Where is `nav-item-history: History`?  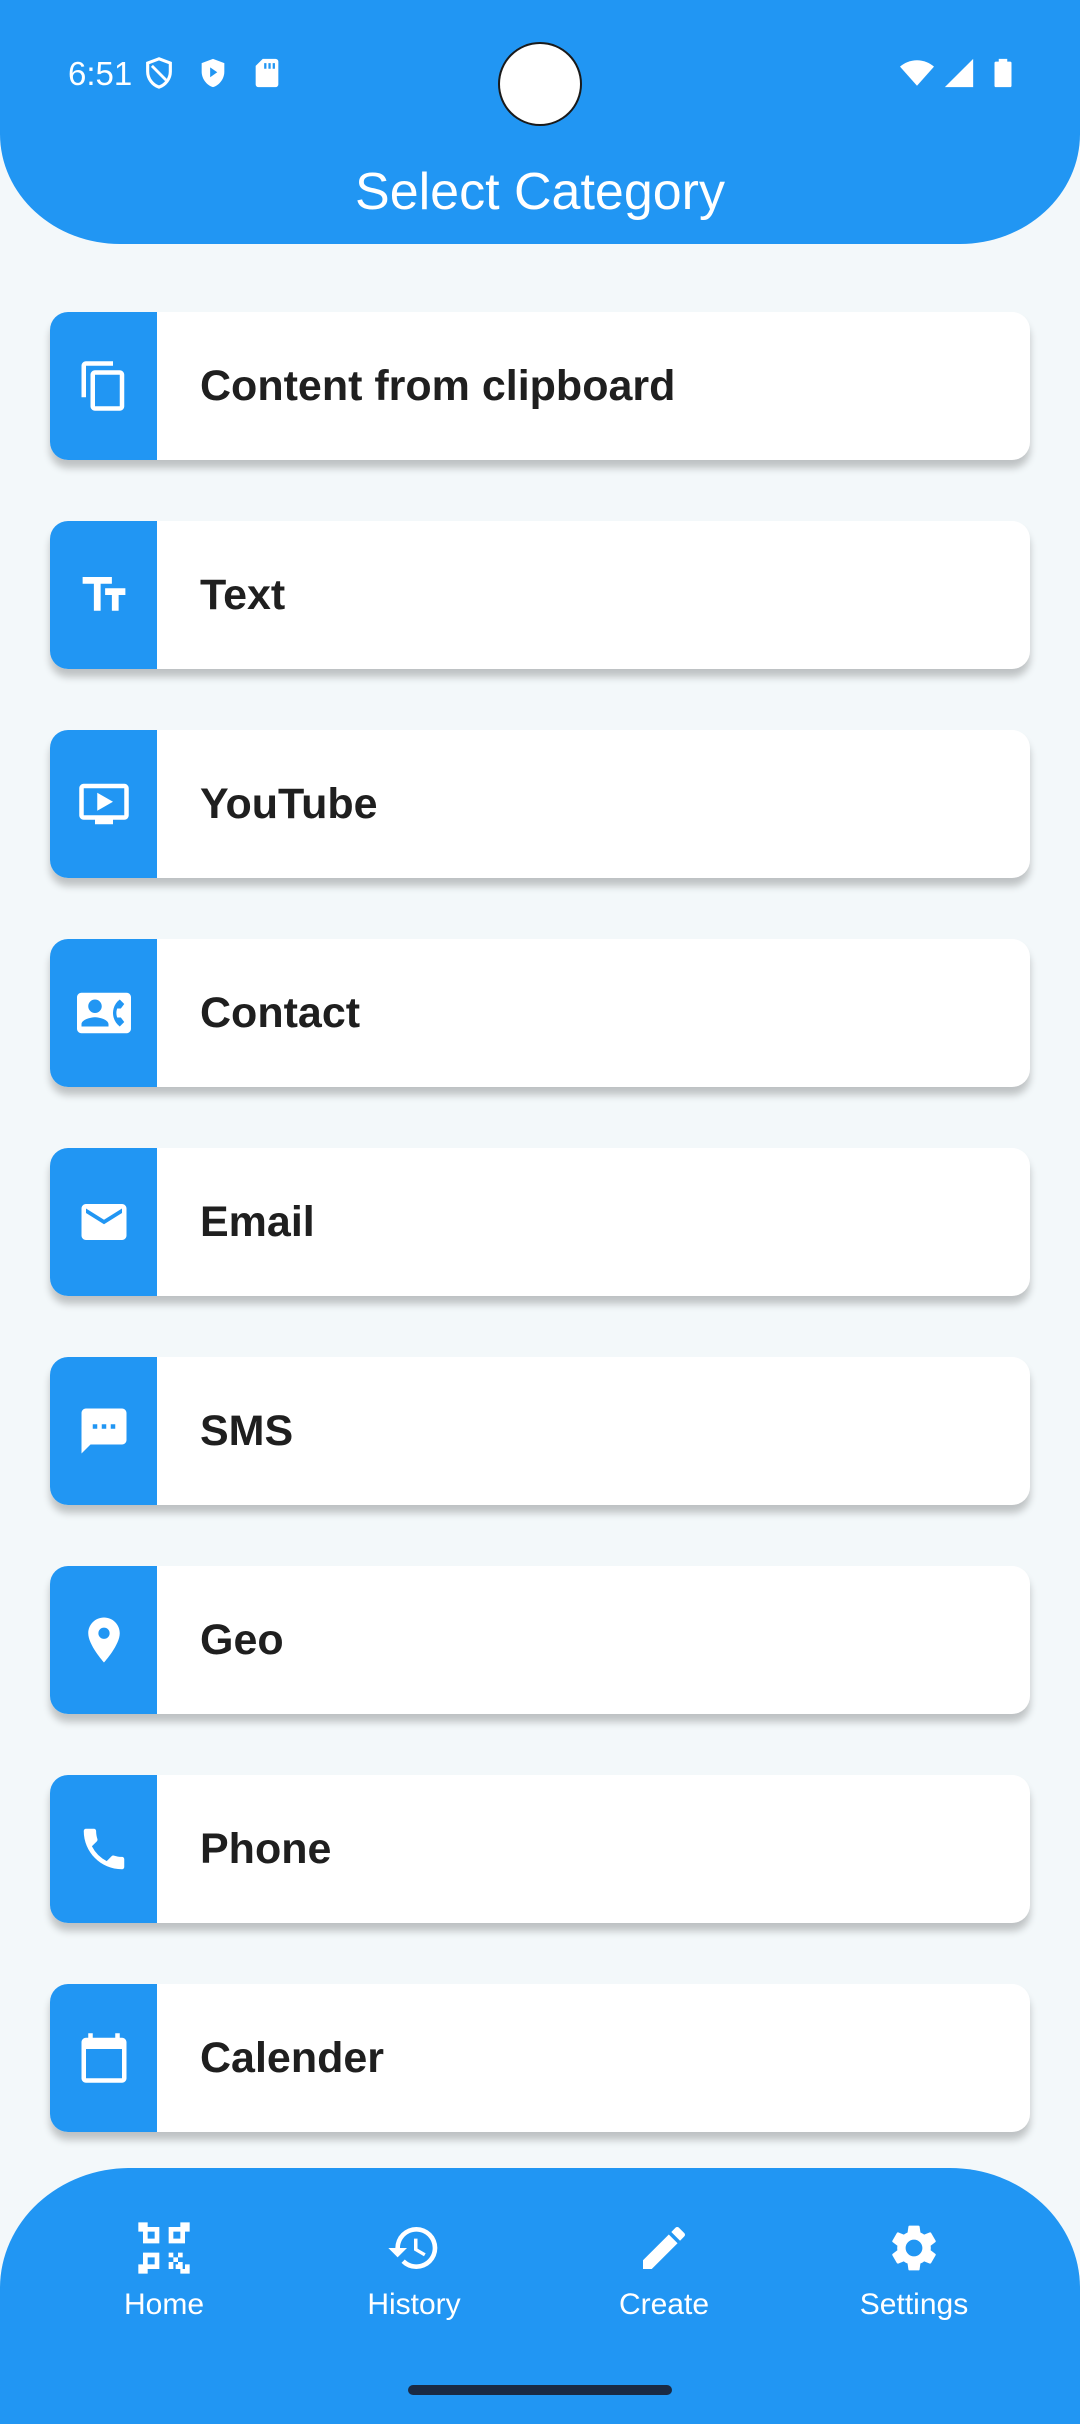
nav-item-history: History is located at coordinates (414, 2271).